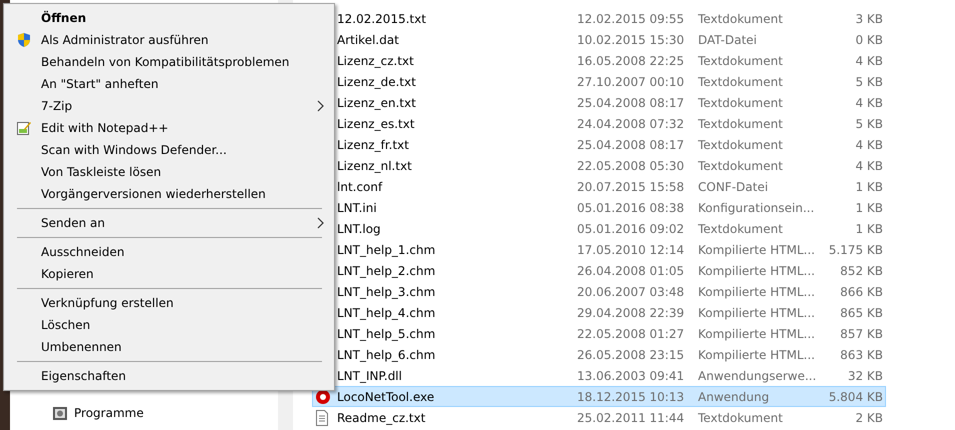 This screenshot has height=430, width=955. I want to click on file-size: 5.175 KB, so click(856, 249).